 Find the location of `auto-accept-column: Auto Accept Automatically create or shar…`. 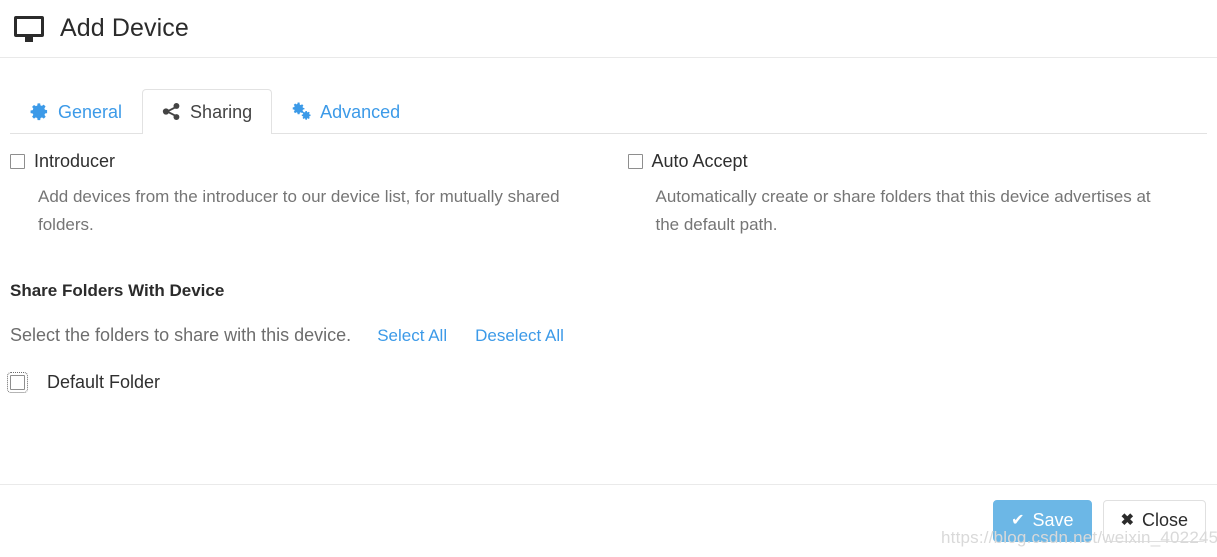

auto-accept-column: Auto Accept Automatically create or shar… is located at coordinates (908, 195).